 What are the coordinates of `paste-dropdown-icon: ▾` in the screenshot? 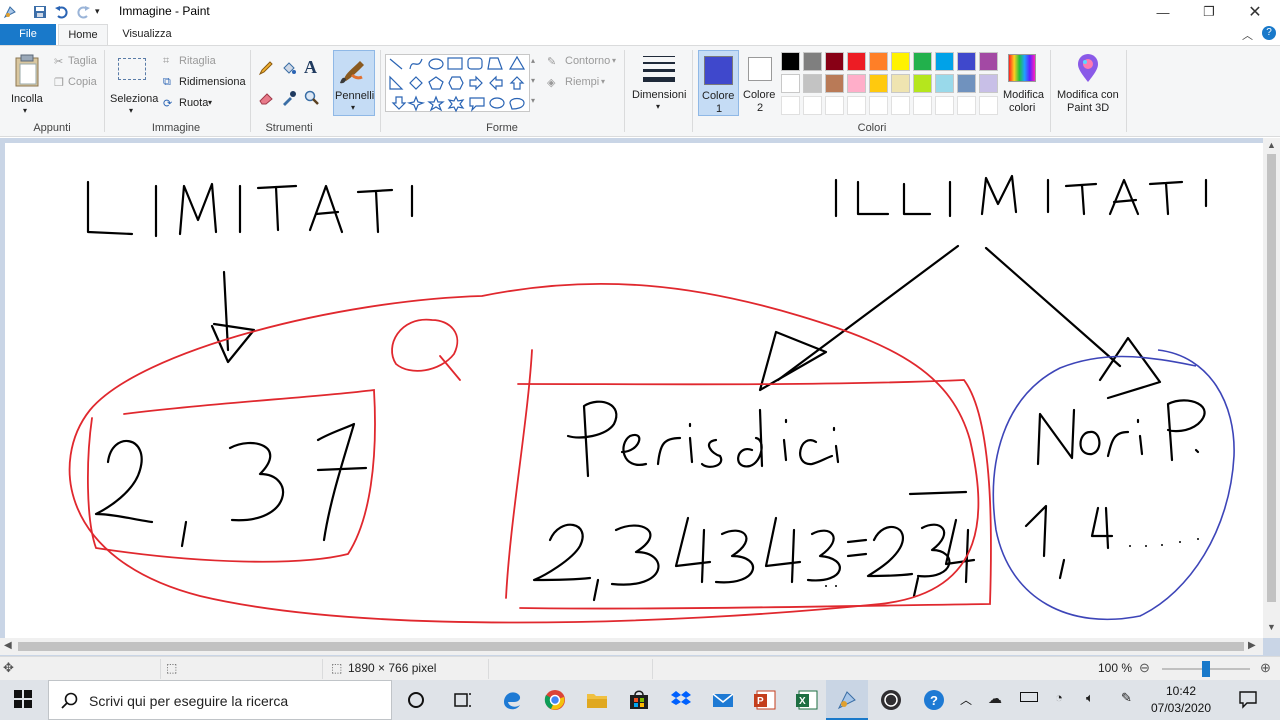 It's located at (25, 110).